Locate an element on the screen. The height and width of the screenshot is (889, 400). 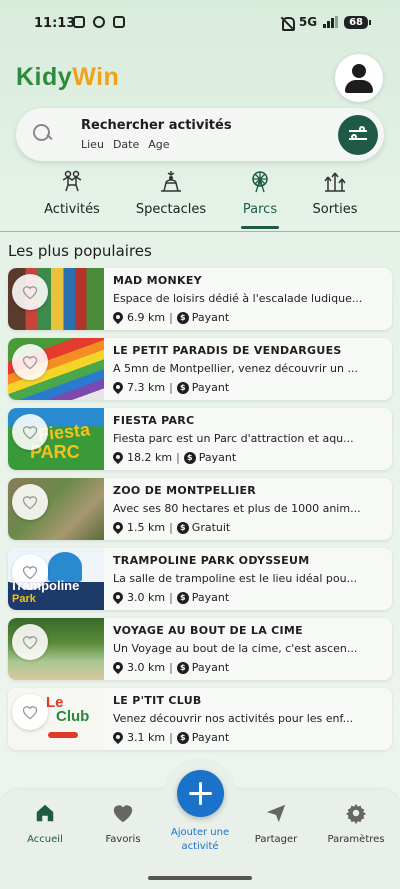
item-price: Gratuit is located at coordinates (211, 527).